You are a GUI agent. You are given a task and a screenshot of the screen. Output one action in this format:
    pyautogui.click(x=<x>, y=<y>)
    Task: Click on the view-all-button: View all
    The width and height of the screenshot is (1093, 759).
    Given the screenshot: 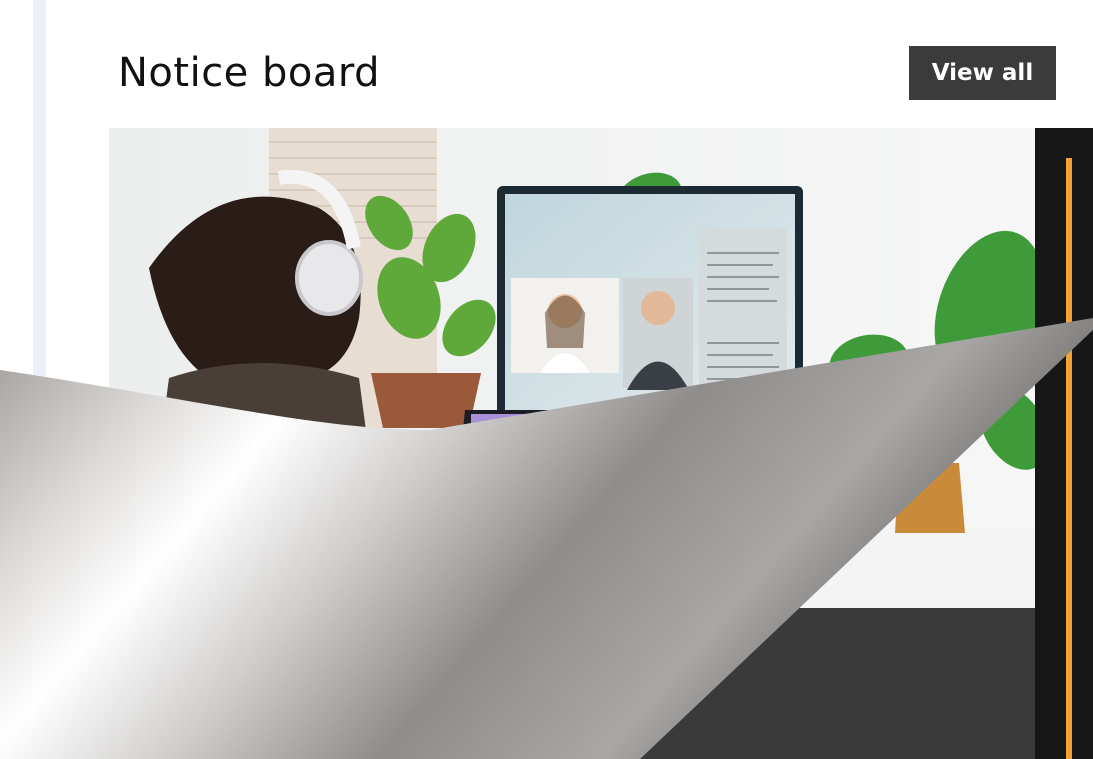 What is the action you would take?
    pyautogui.click(x=982, y=73)
    